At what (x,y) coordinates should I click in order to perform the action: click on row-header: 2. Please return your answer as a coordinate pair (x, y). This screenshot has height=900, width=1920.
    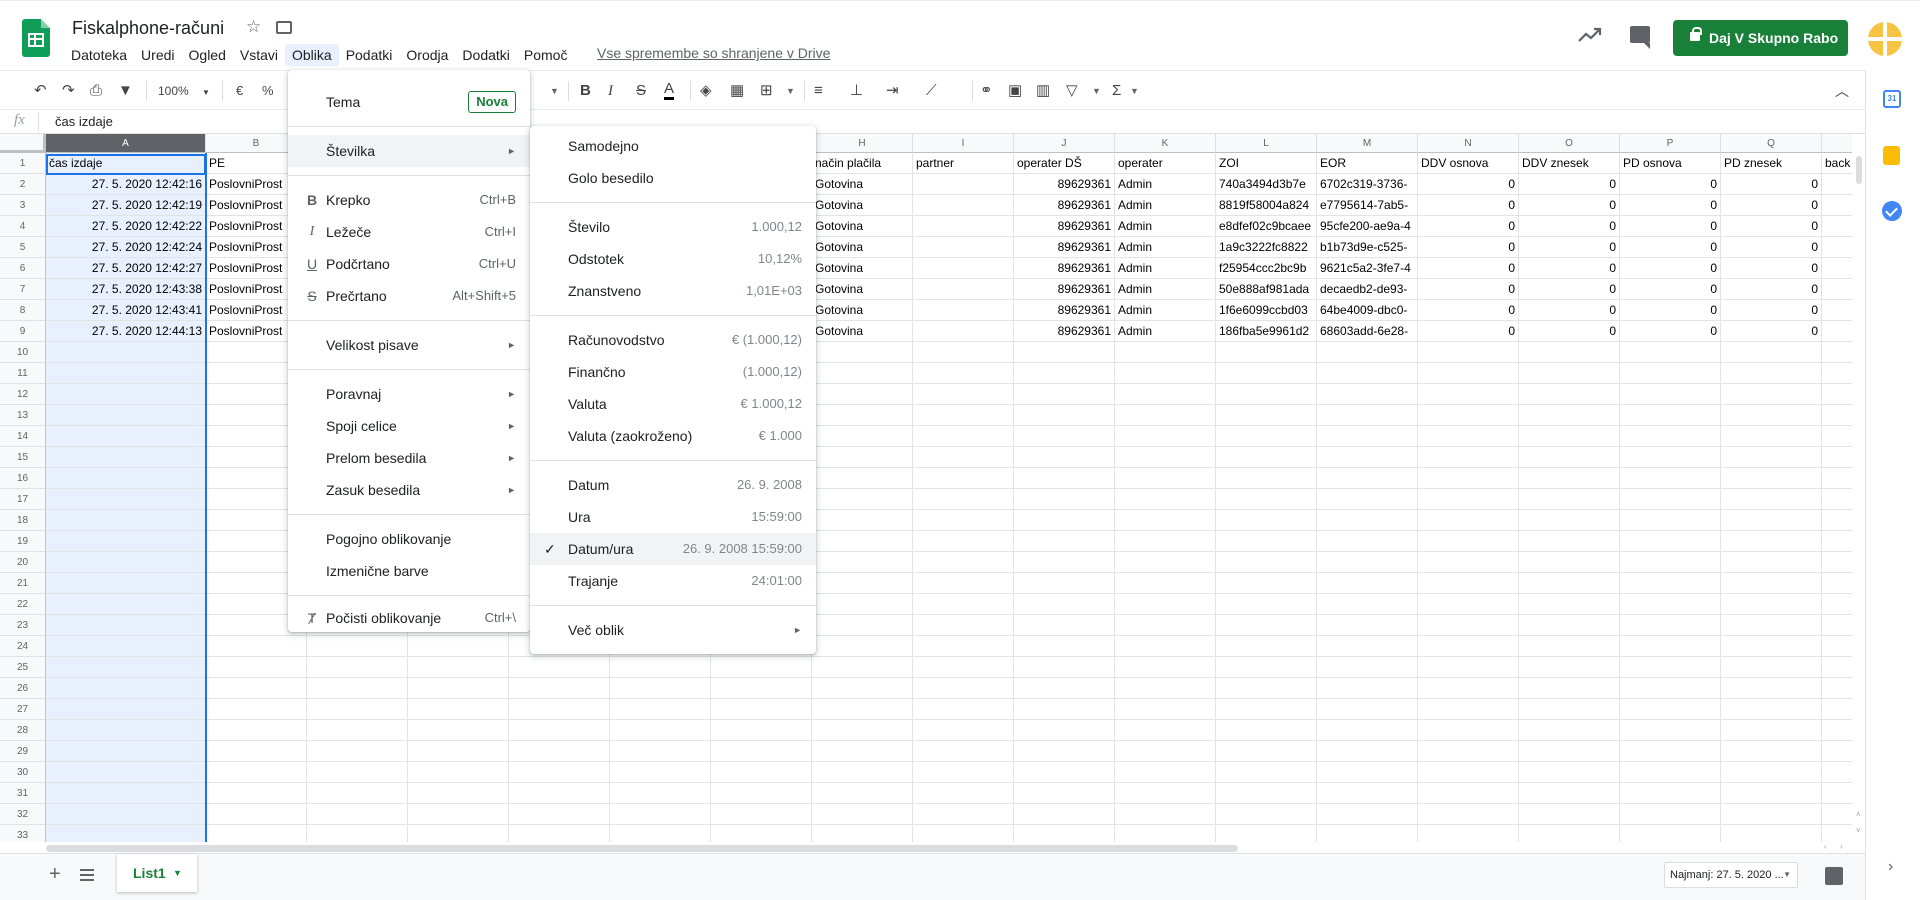
    Looking at the image, I should click on (23, 184).